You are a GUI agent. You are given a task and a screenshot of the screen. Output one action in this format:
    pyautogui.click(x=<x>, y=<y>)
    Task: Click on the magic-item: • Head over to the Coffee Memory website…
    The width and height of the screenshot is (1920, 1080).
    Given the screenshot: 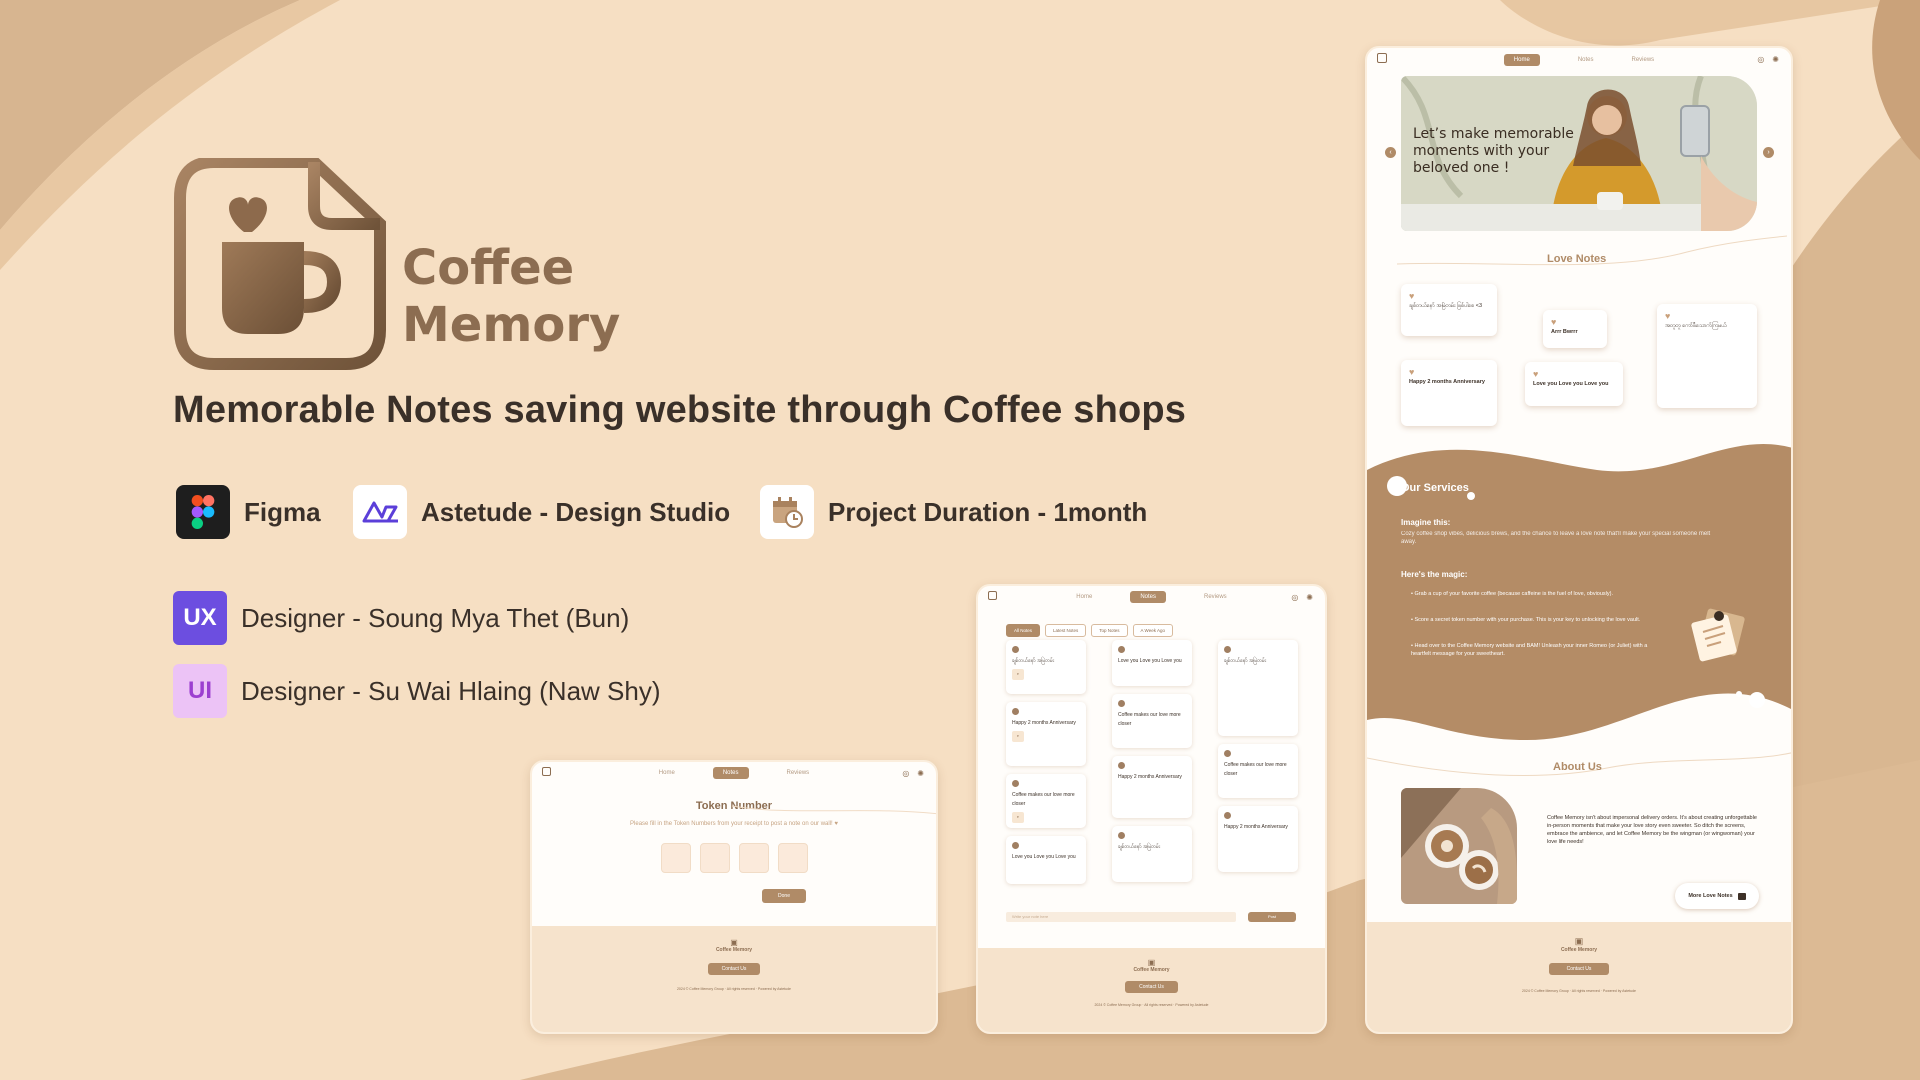 What is the action you would take?
    pyautogui.click(x=1529, y=650)
    